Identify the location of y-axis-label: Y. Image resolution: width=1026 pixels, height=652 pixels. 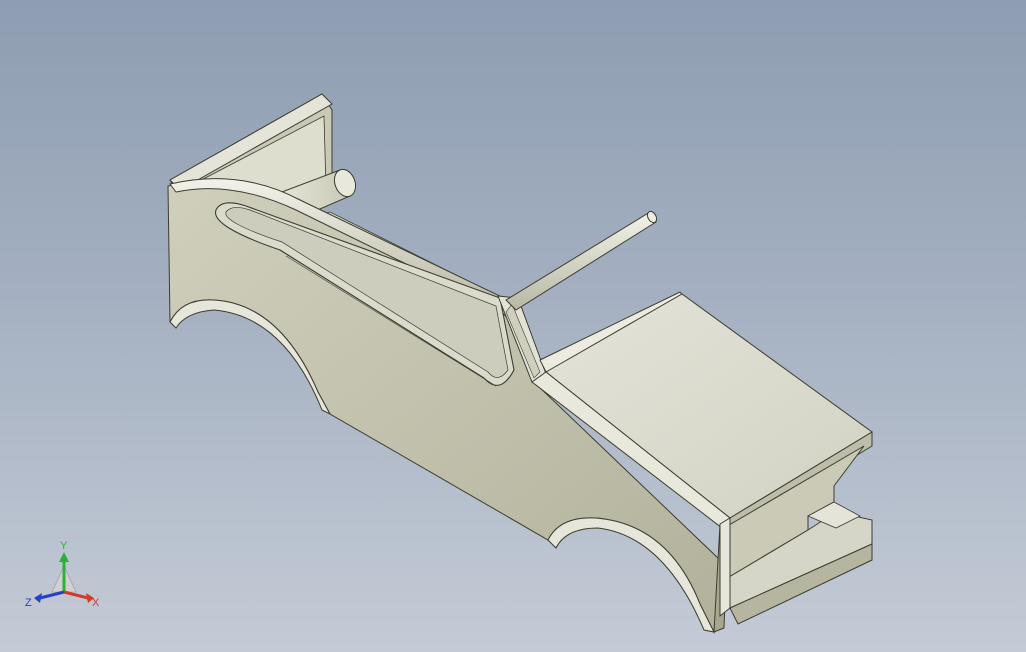
(64, 546).